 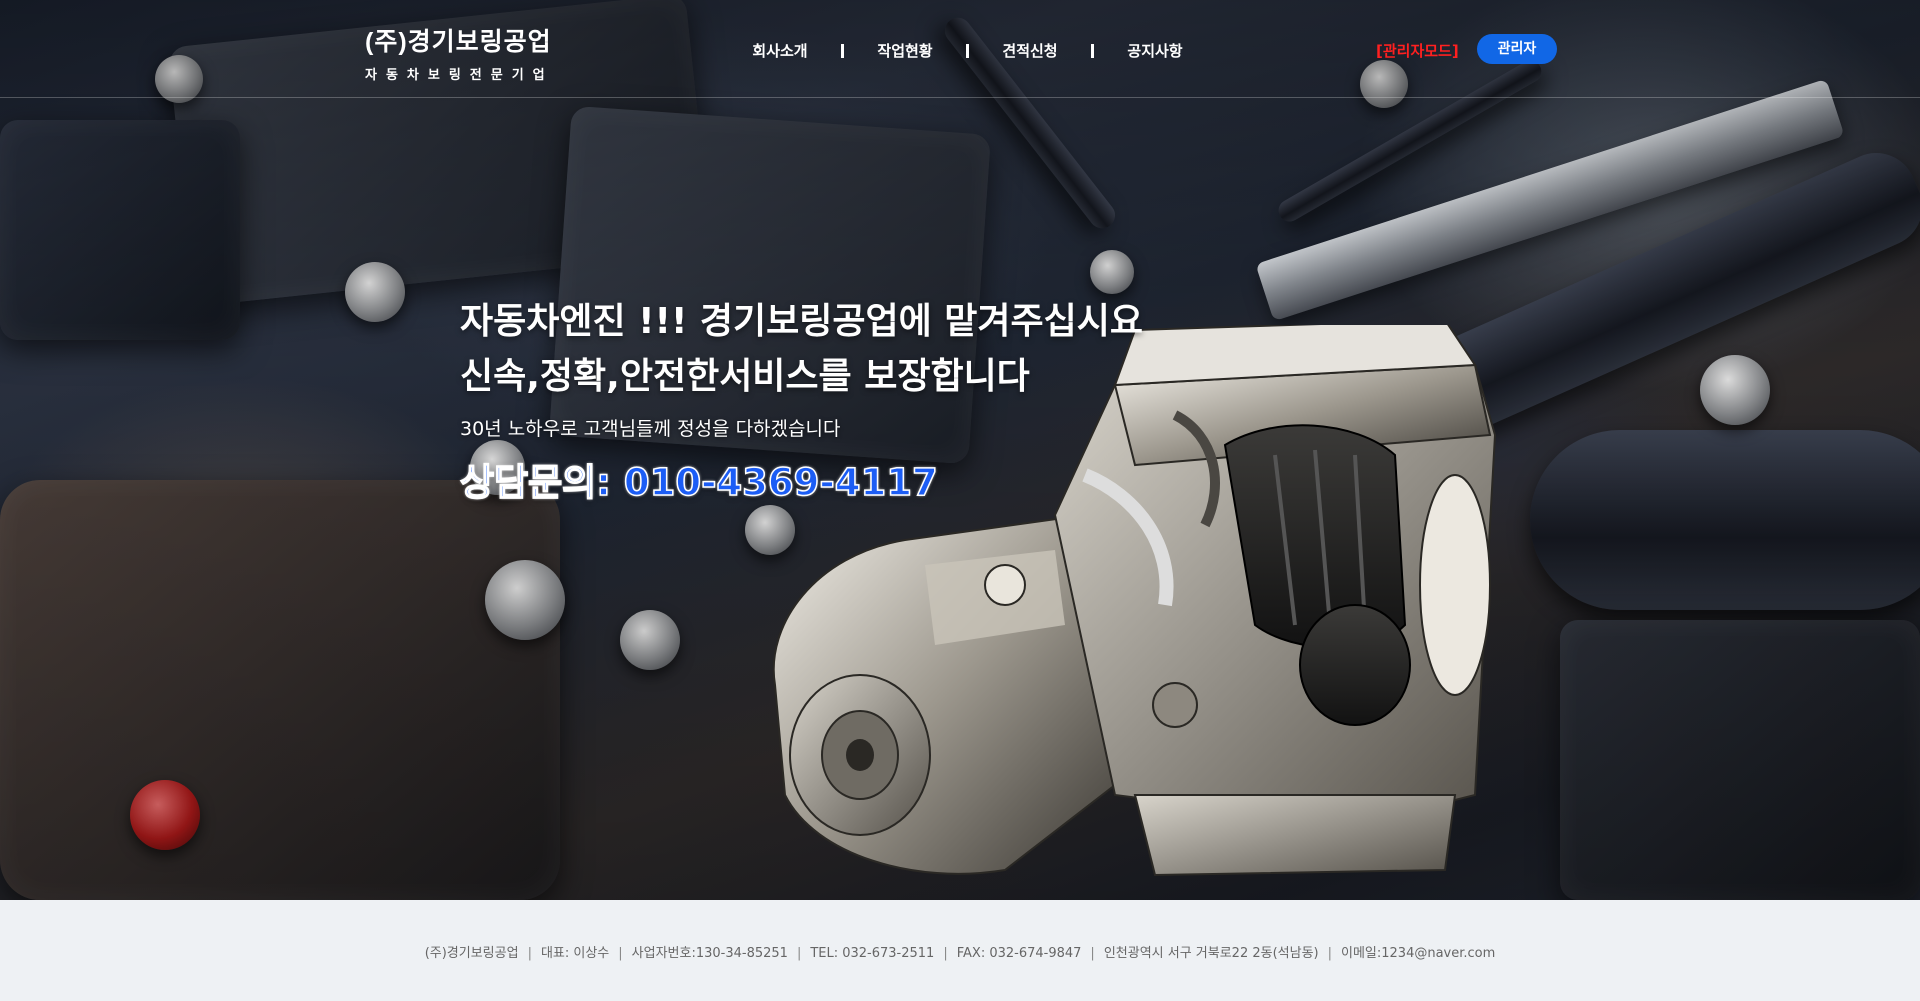 I want to click on logo-title: (주)경기보링공업, so click(x=458, y=42).